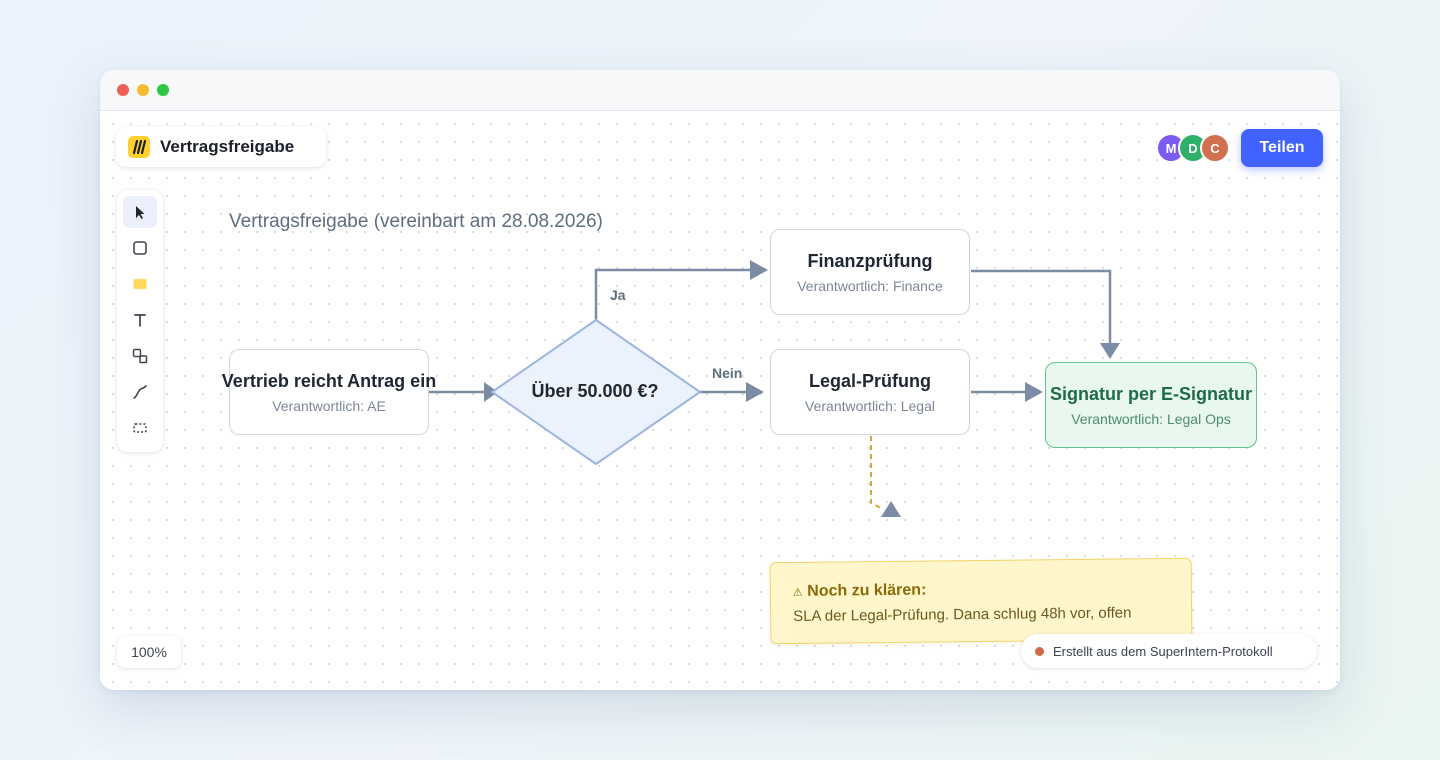 This screenshot has height=760, width=1440. I want to click on edge-label-no: Nein, so click(727, 373).